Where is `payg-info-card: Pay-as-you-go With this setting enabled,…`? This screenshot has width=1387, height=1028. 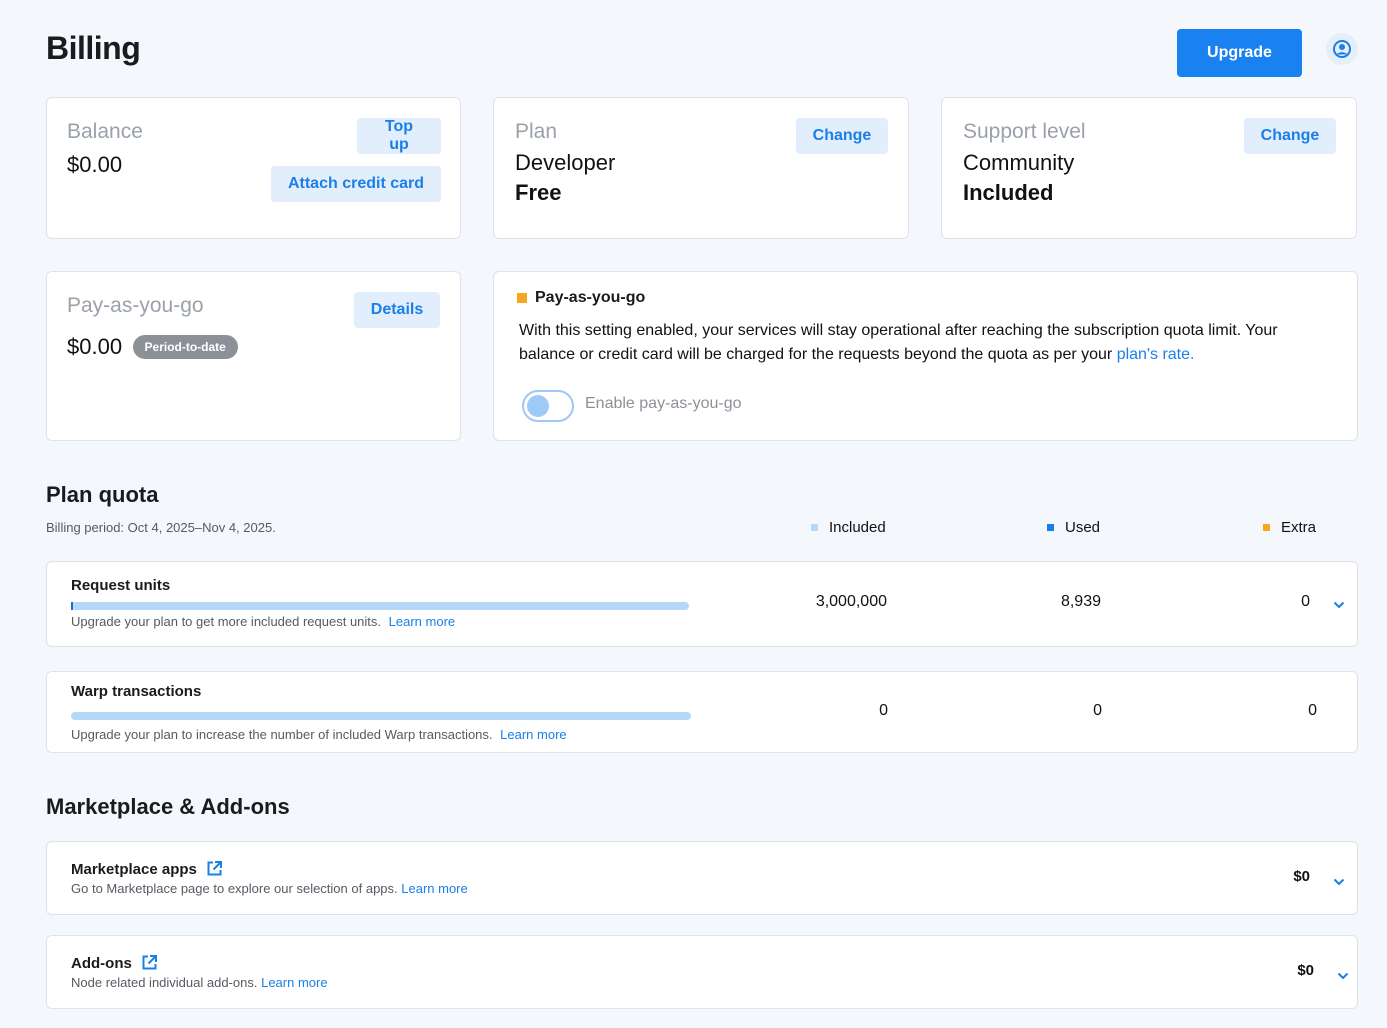 payg-info-card: Pay-as-you-go With this setting enabled,… is located at coordinates (925, 356).